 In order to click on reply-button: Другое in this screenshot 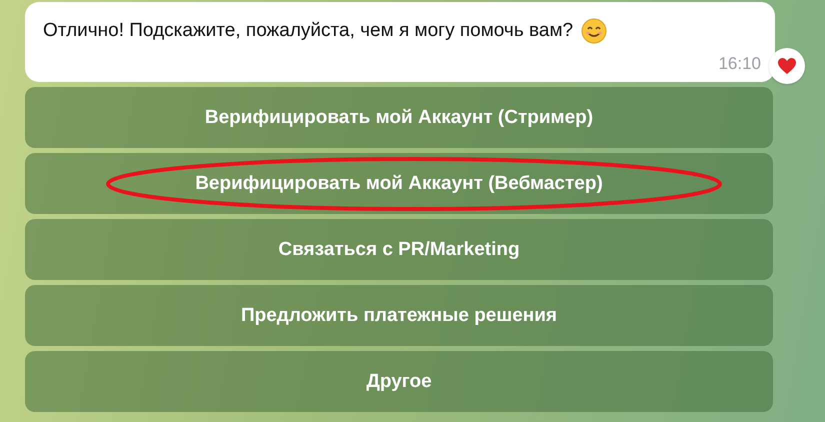, I will do `click(399, 381)`.